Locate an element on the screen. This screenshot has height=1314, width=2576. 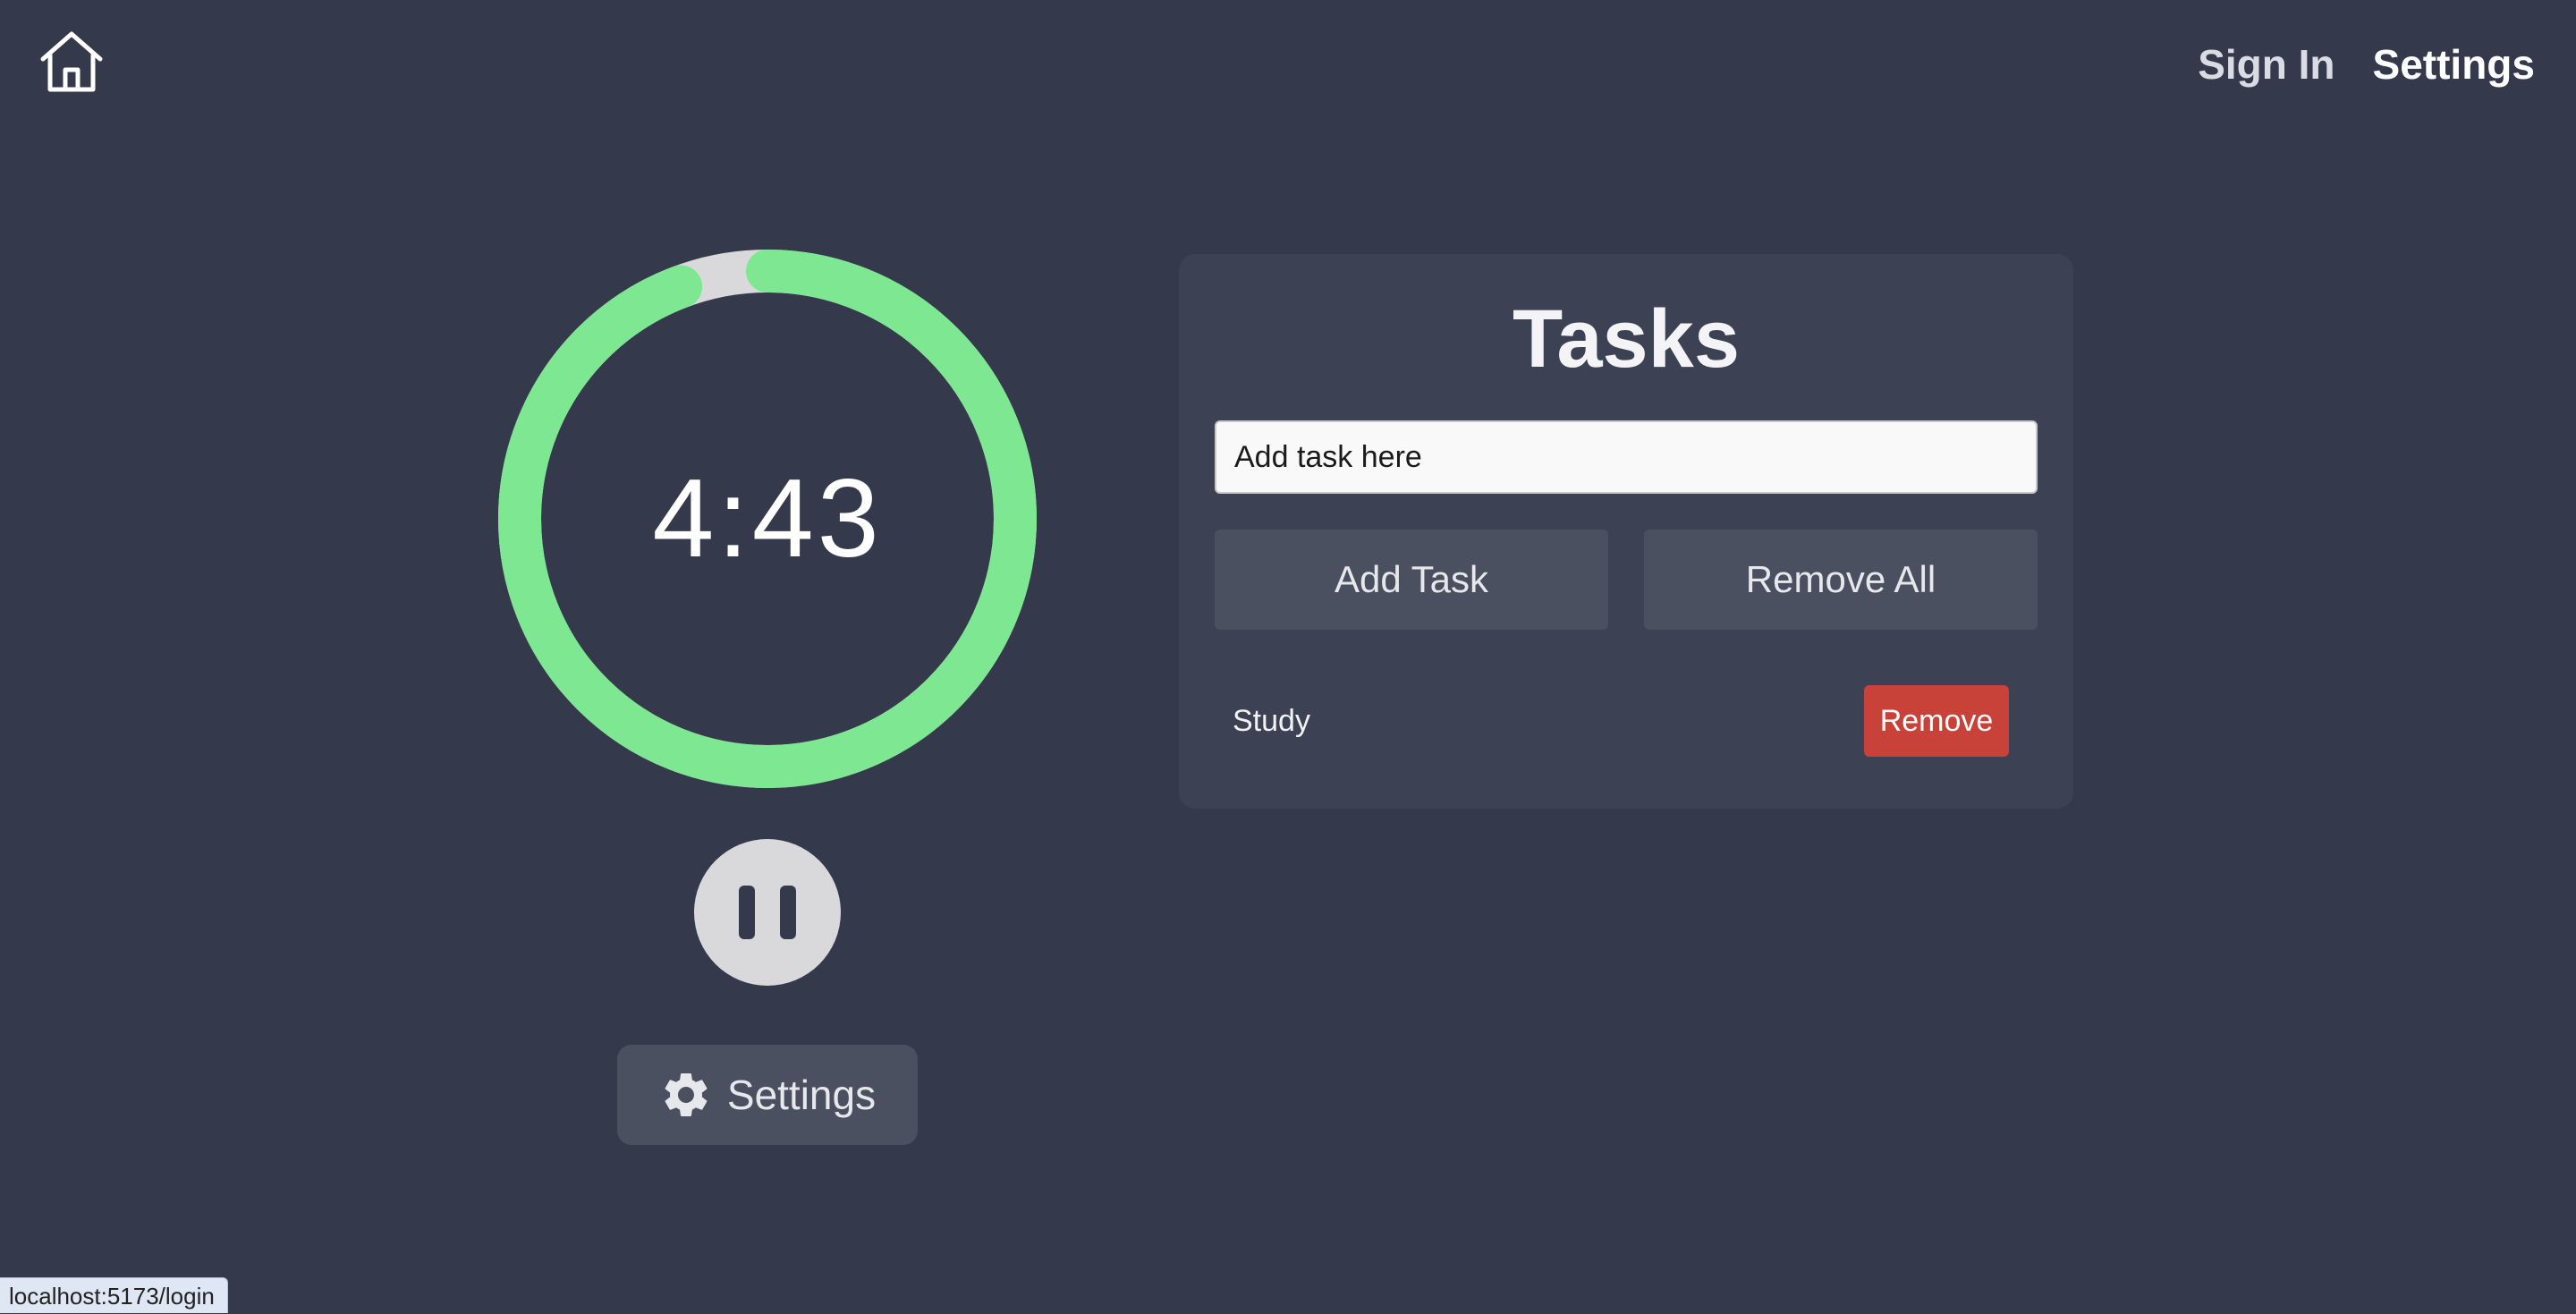
tasks-title: Tasks is located at coordinates (1626, 339).